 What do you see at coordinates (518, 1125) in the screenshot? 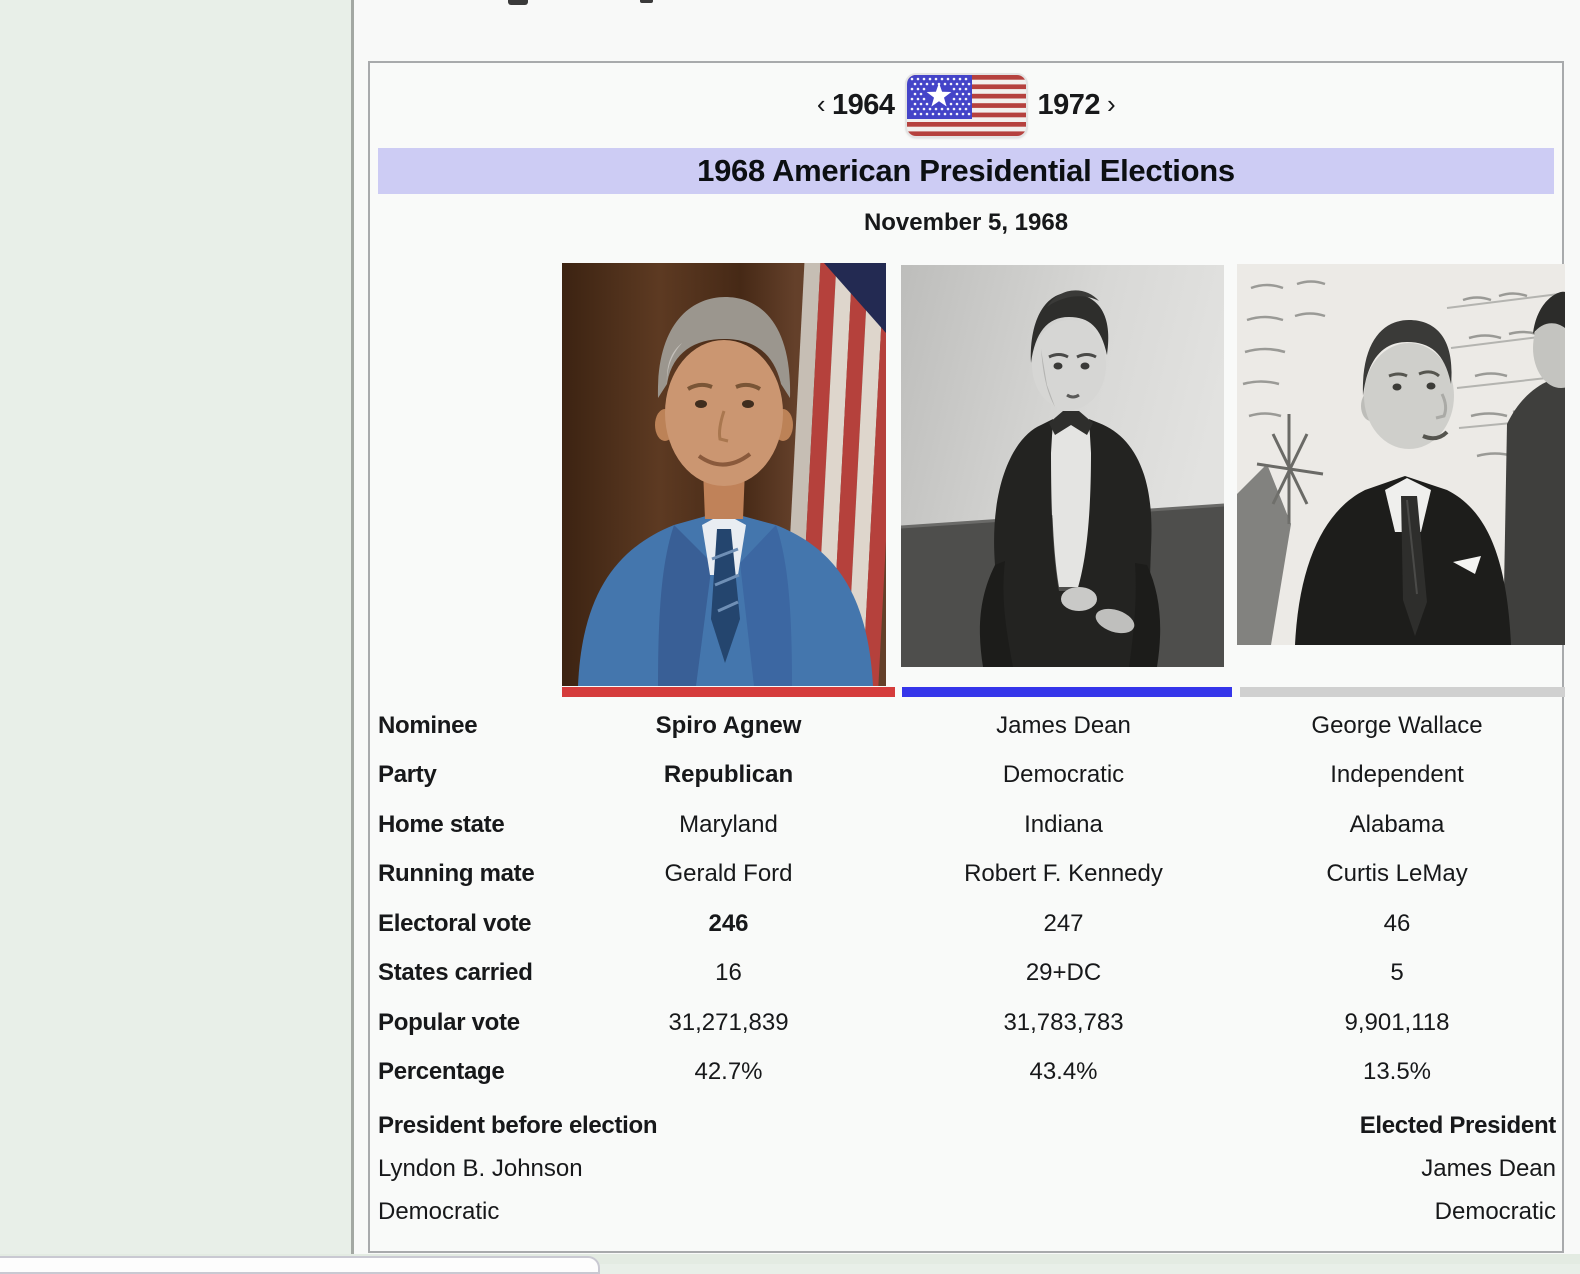
I see `president-before-label: President before election` at bounding box center [518, 1125].